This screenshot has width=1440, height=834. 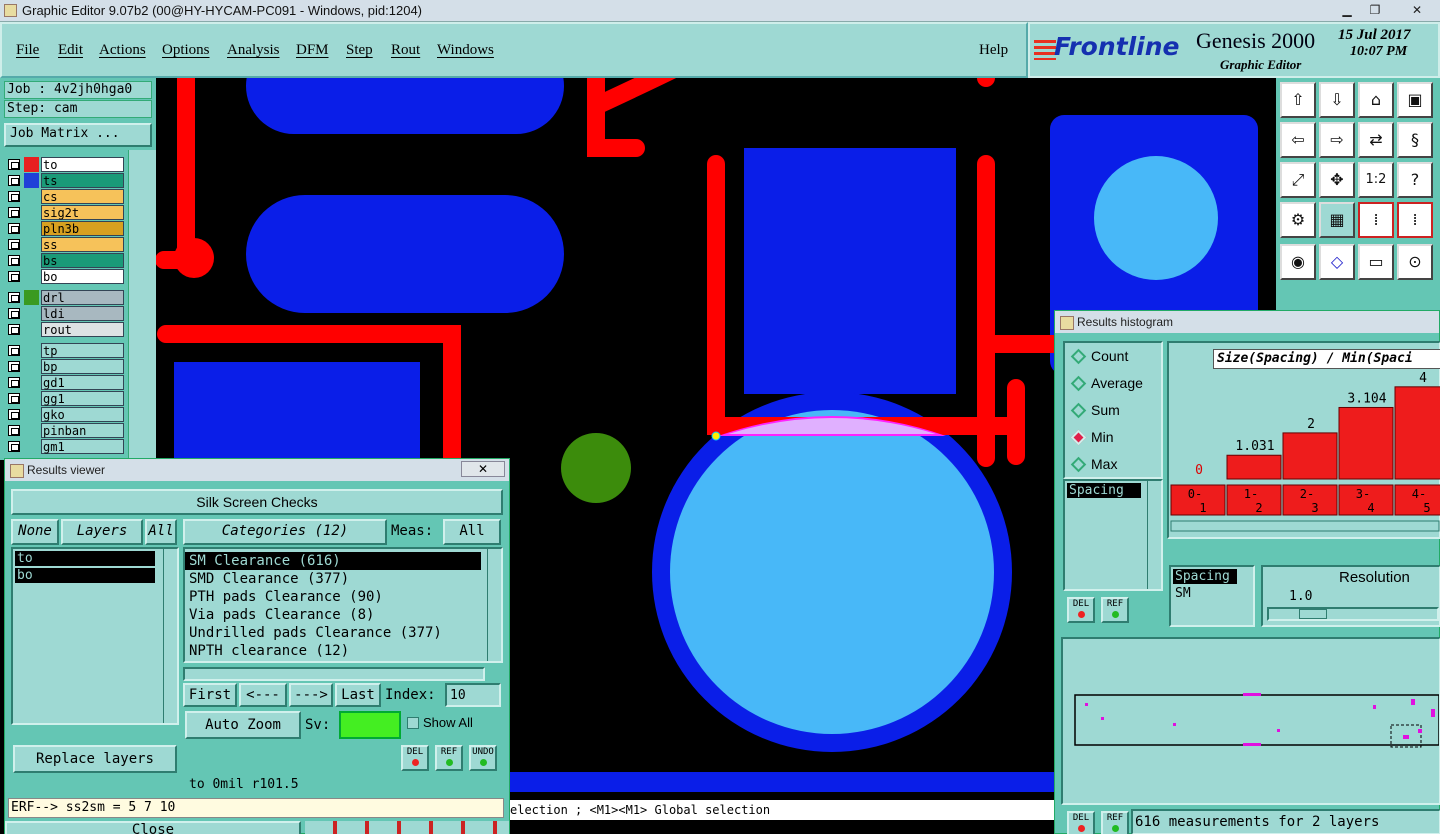 I want to click on layer-name: pinban, so click(x=82, y=430).